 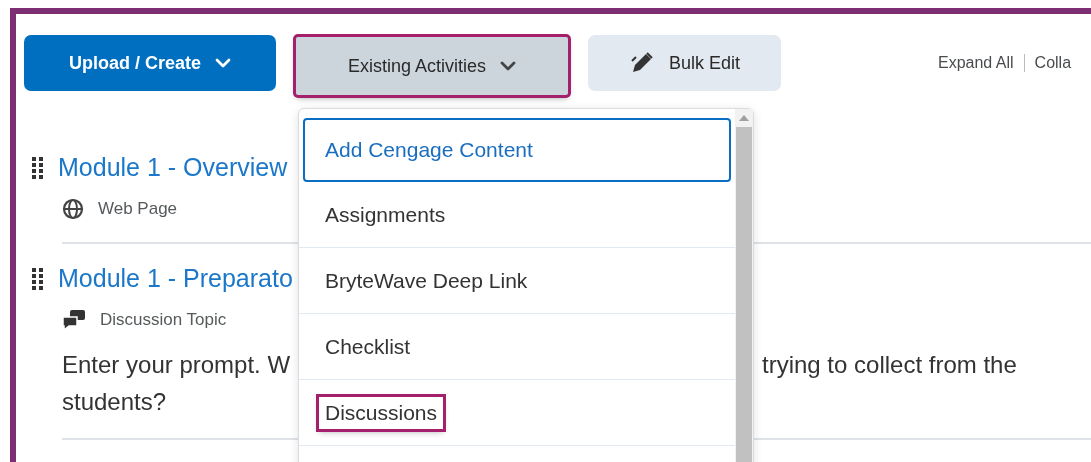 What do you see at coordinates (138, 209) in the screenshot?
I see `type-label: Web Page` at bounding box center [138, 209].